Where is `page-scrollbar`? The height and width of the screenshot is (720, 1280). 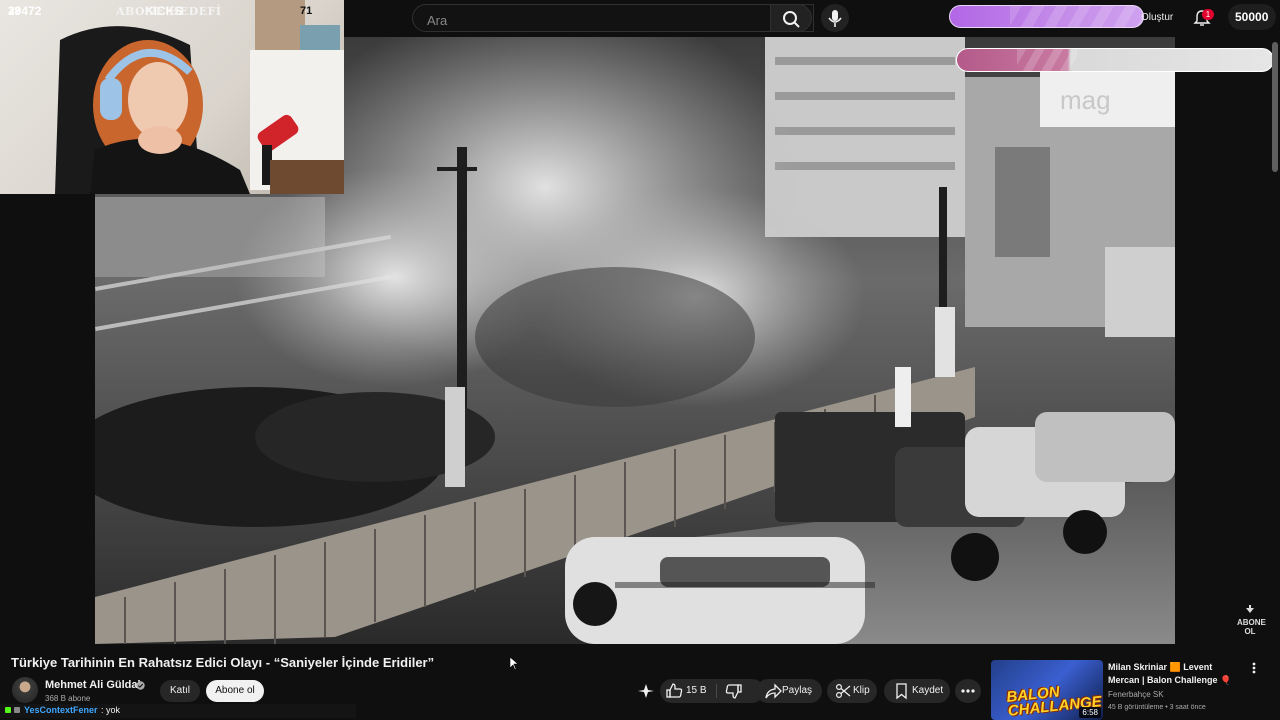 page-scrollbar is located at coordinates (1275, 107).